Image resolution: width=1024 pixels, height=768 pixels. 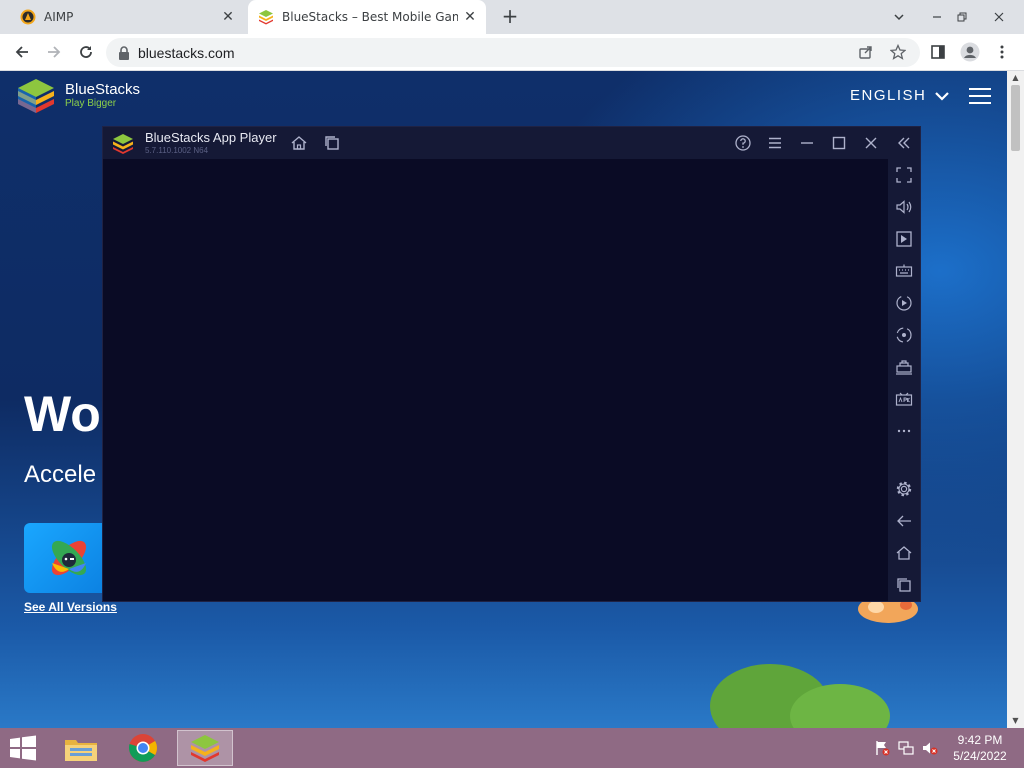 What do you see at coordinates (904, 239) in the screenshot?
I see `screenshot-icon` at bounding box center [904, 239].